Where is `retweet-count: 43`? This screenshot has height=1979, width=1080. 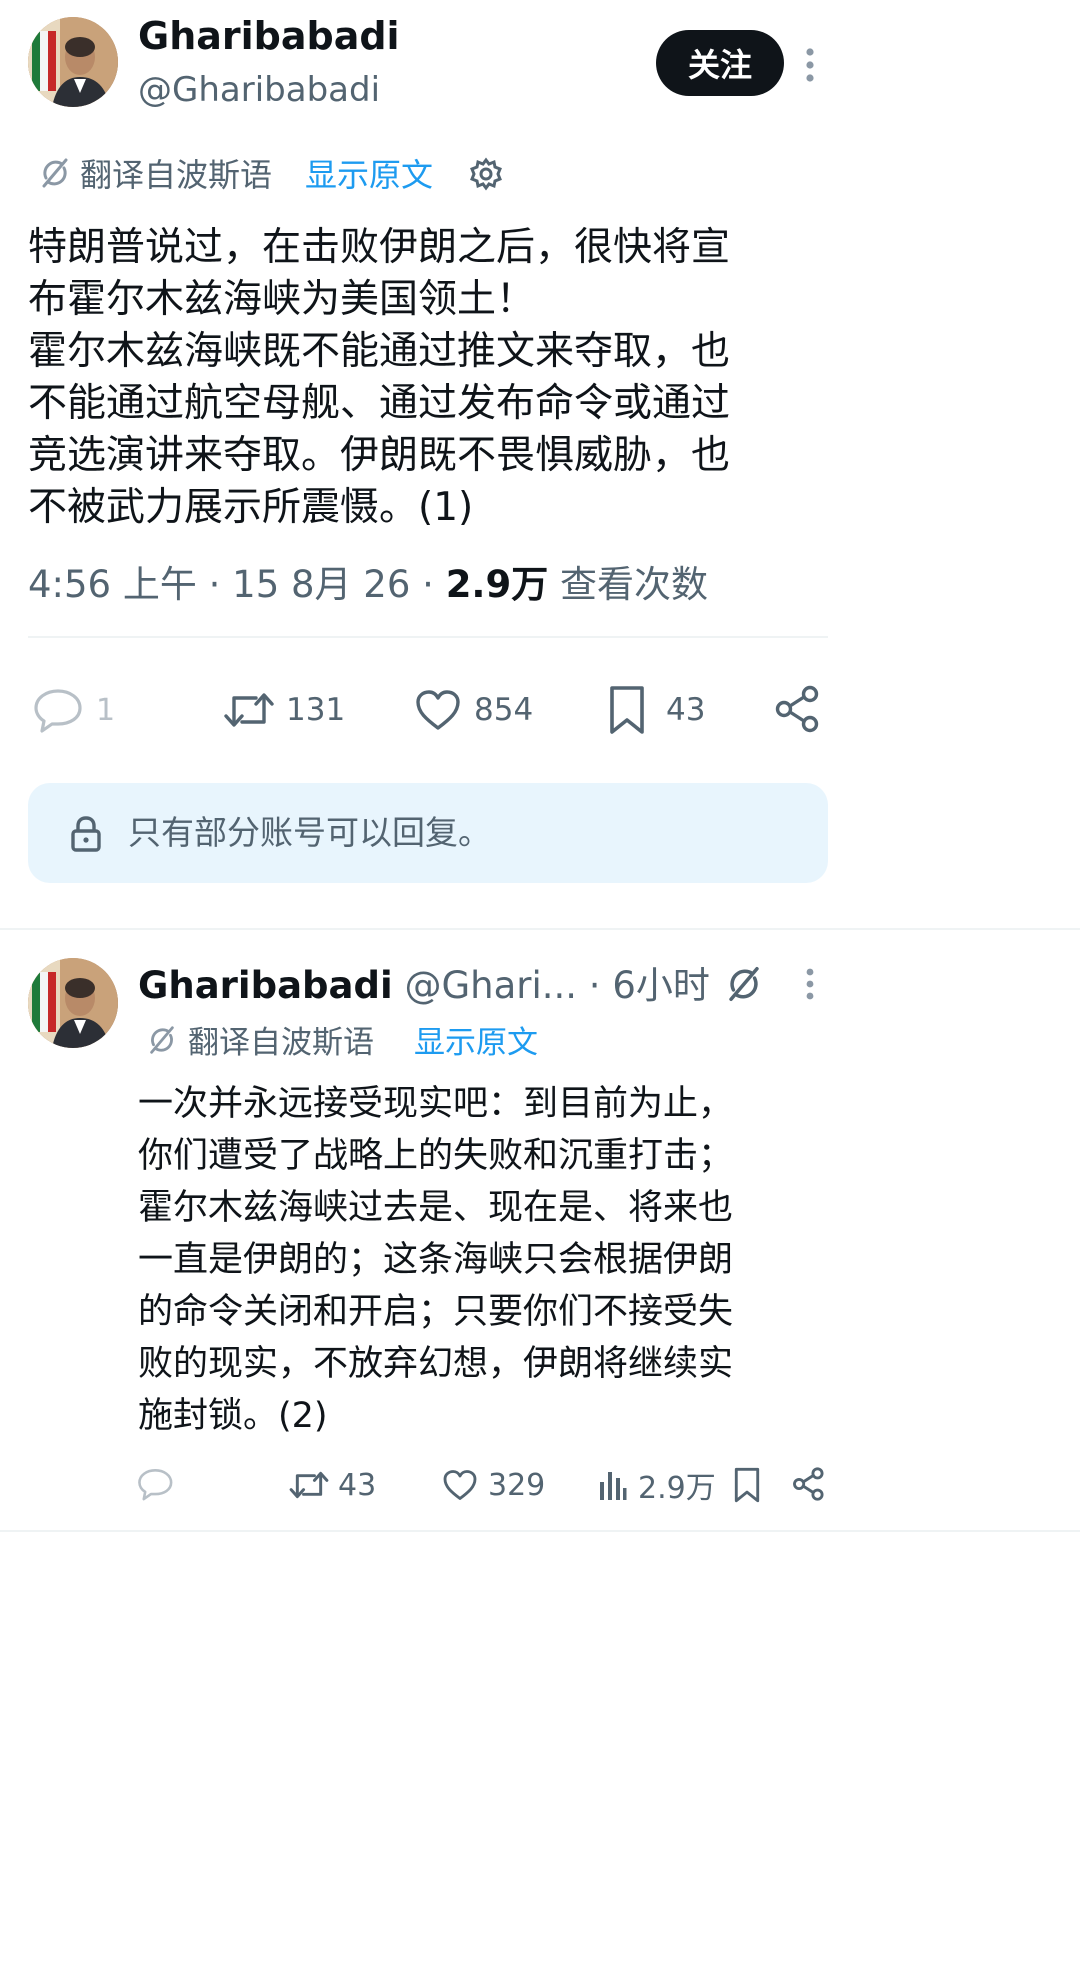
retweet-count: 43 is located at coordinates (357, 1485).